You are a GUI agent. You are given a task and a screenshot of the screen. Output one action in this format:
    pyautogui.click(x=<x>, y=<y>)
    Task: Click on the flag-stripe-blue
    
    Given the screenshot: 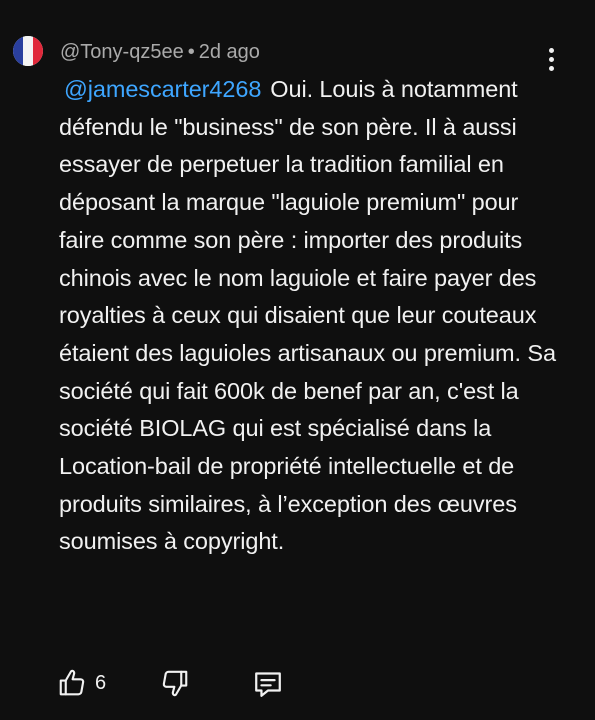 What is the action you would take?
    pyautogui.click(x=18, y=51)
    